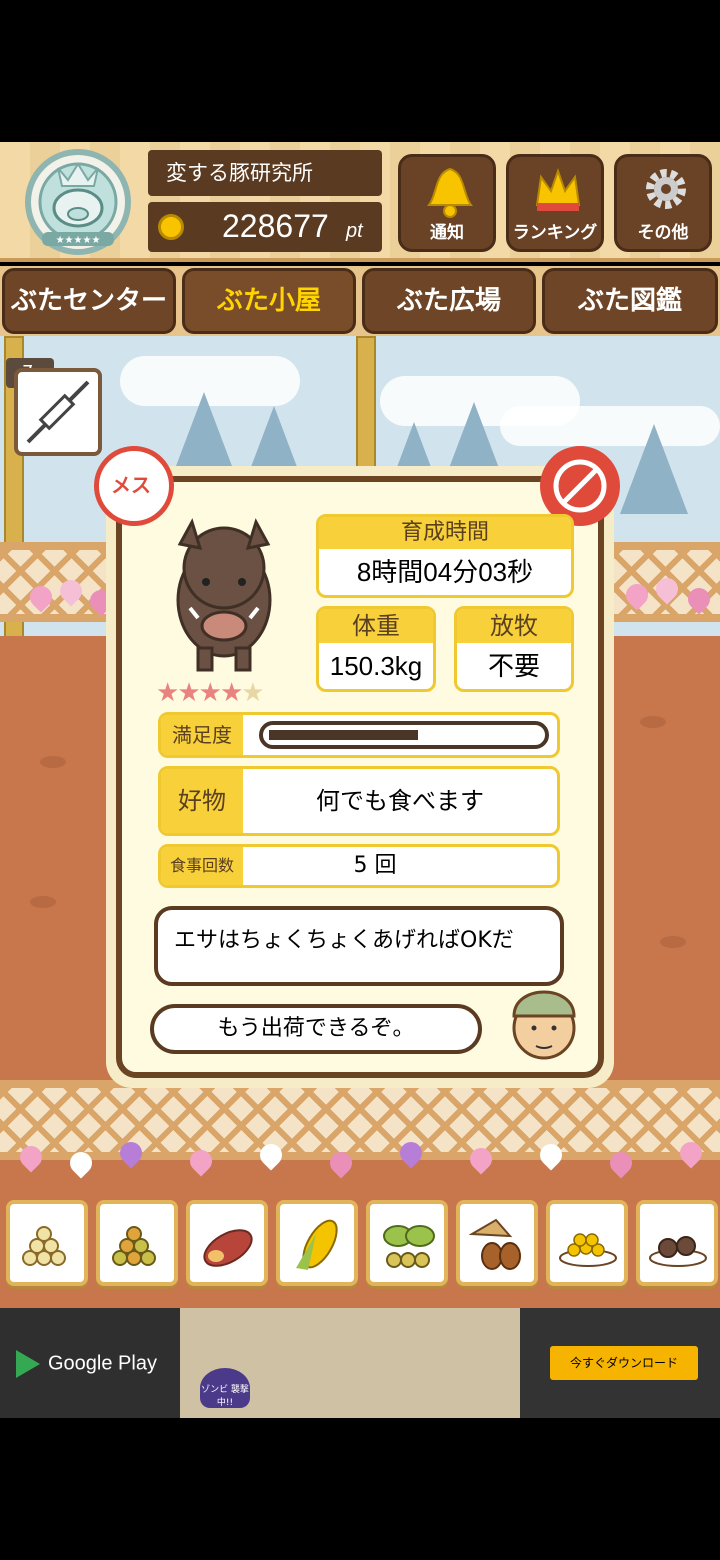  I want to click on grazing-label: 放牧, so click(514, 626).